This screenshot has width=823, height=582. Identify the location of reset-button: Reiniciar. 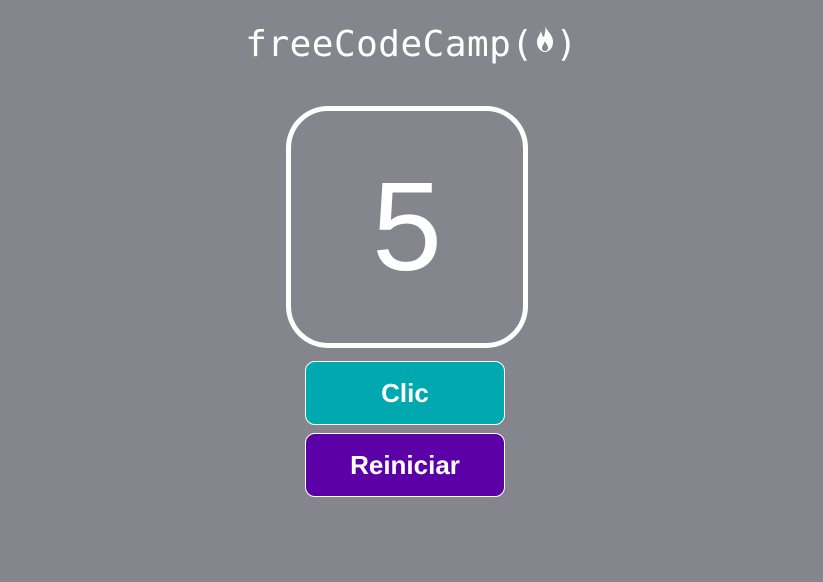
(405, 465).